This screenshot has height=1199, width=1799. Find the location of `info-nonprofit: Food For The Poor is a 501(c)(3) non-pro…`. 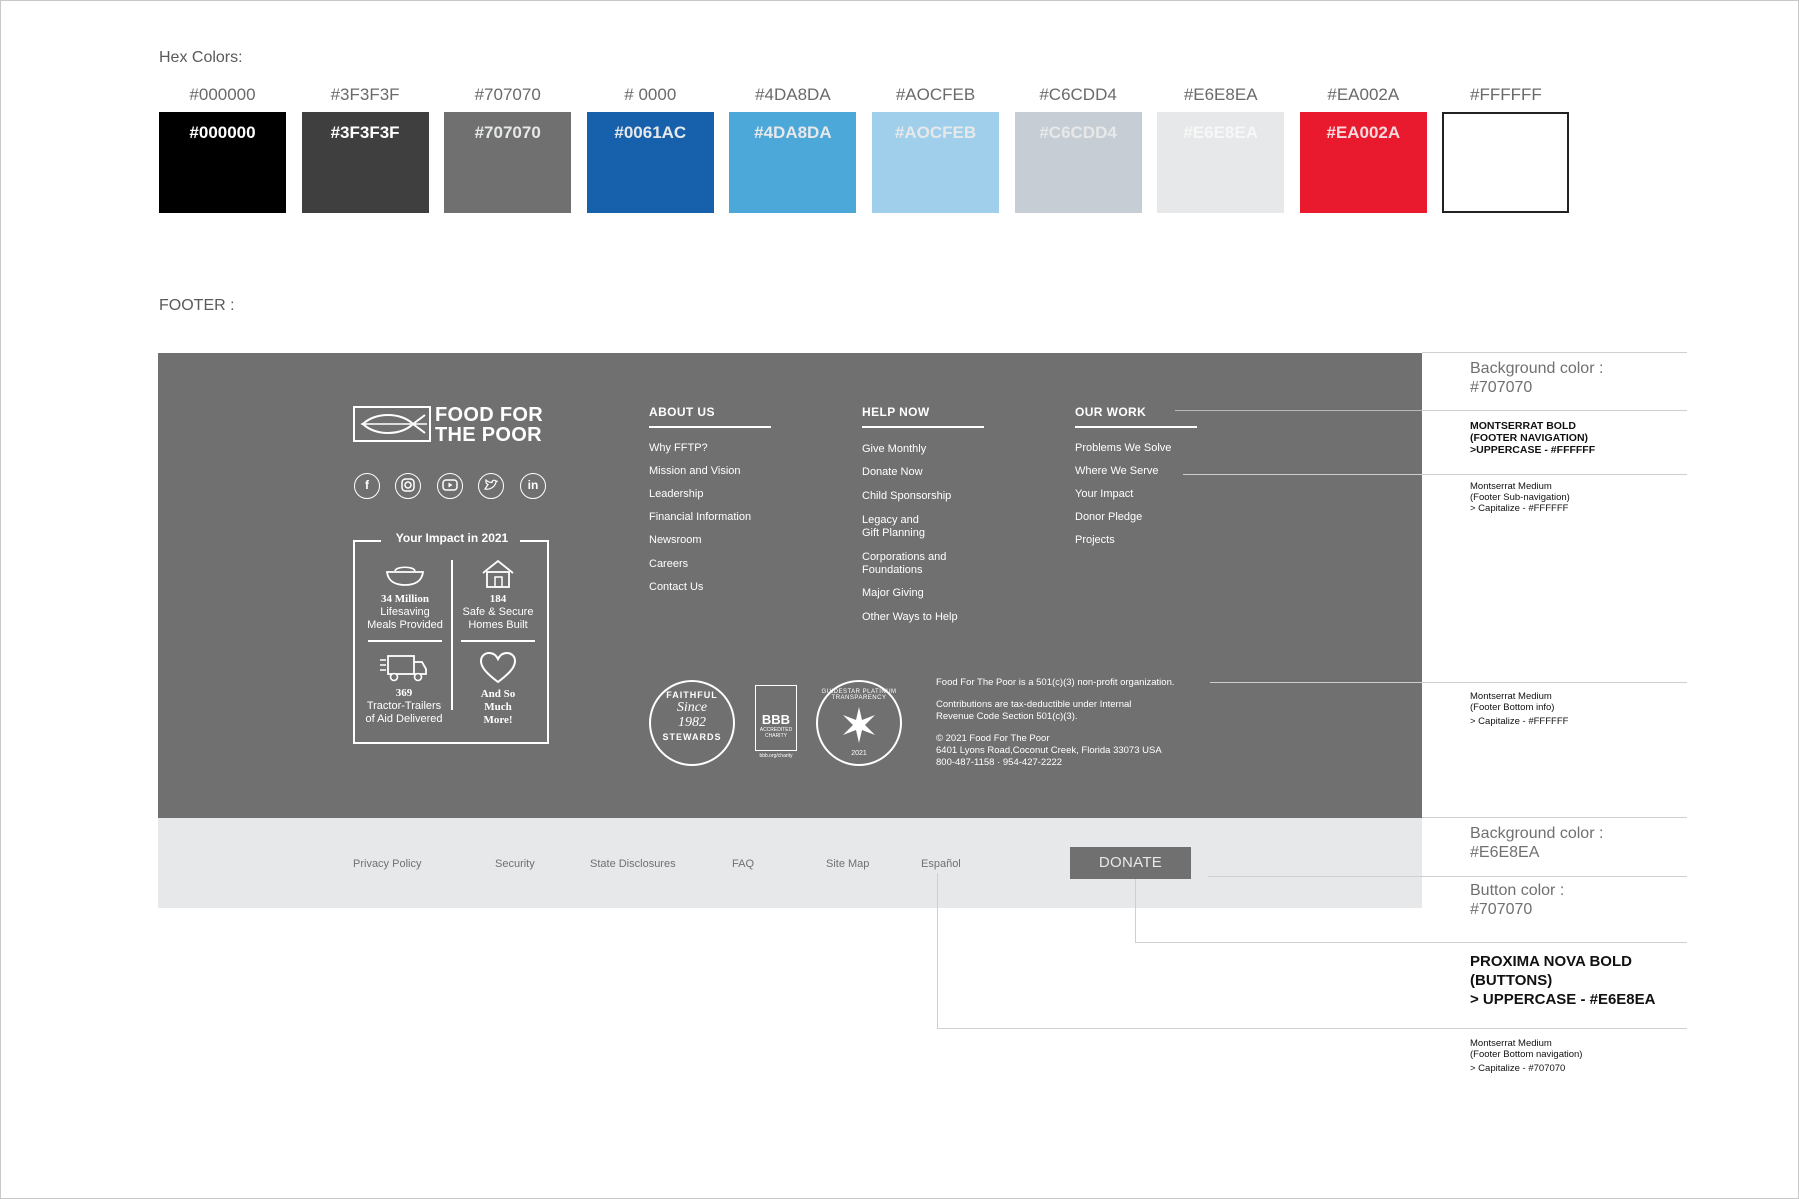

info-nonprofit: Food For The Poor is a 501(c)(3) non-pro… is located at coordinates (1055, 682).